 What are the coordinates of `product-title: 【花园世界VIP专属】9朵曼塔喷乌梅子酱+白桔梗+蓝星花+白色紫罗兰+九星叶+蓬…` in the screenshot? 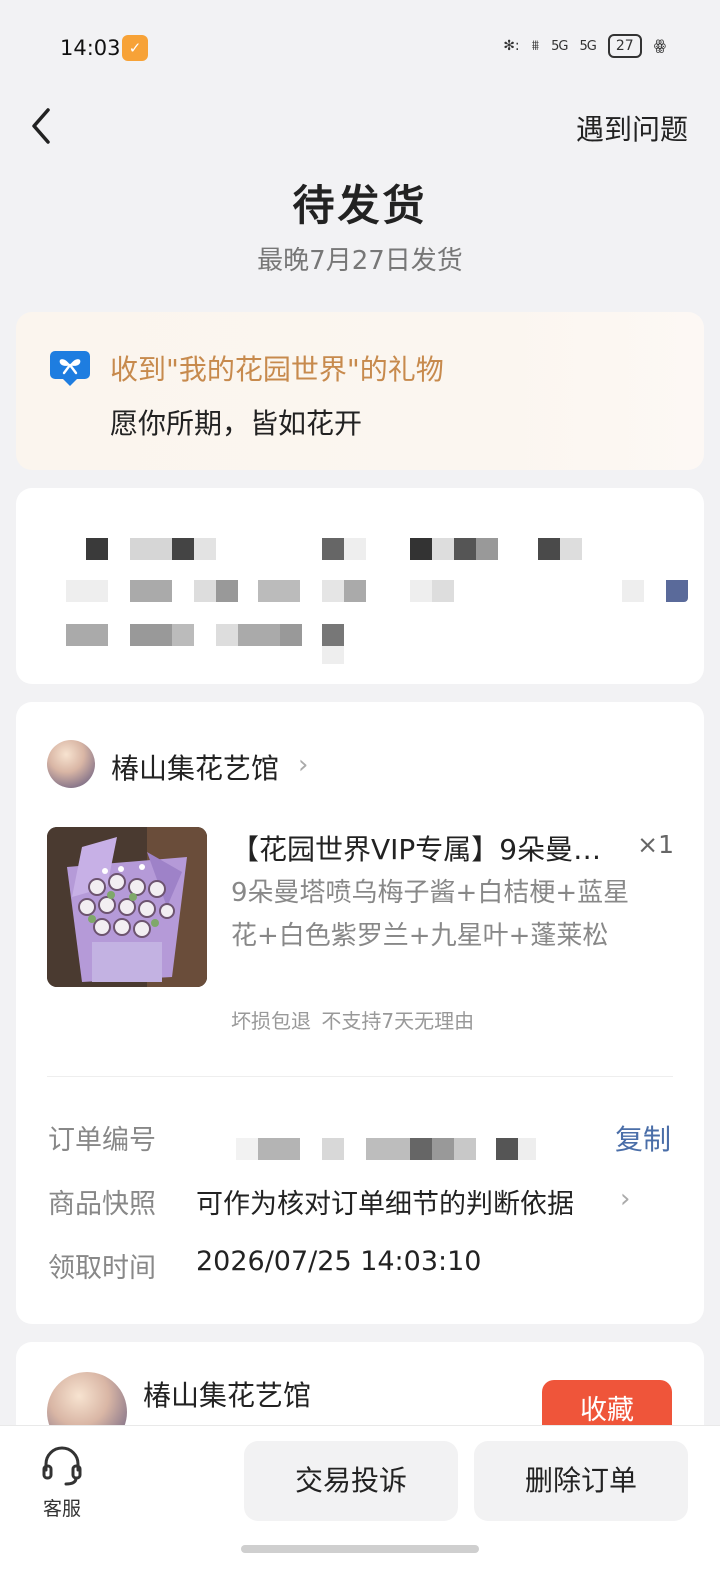 It's located at (426, 848).